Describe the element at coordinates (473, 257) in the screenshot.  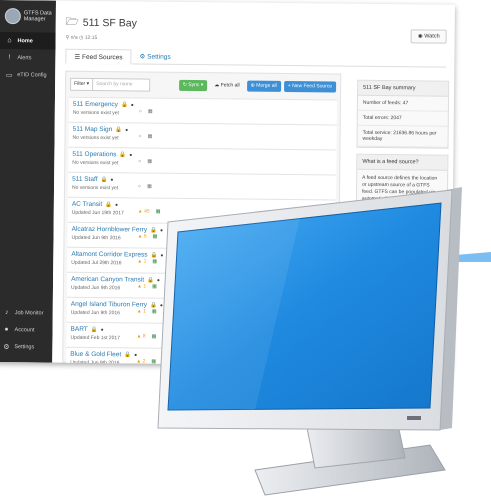
I see `light-streak` at that location.